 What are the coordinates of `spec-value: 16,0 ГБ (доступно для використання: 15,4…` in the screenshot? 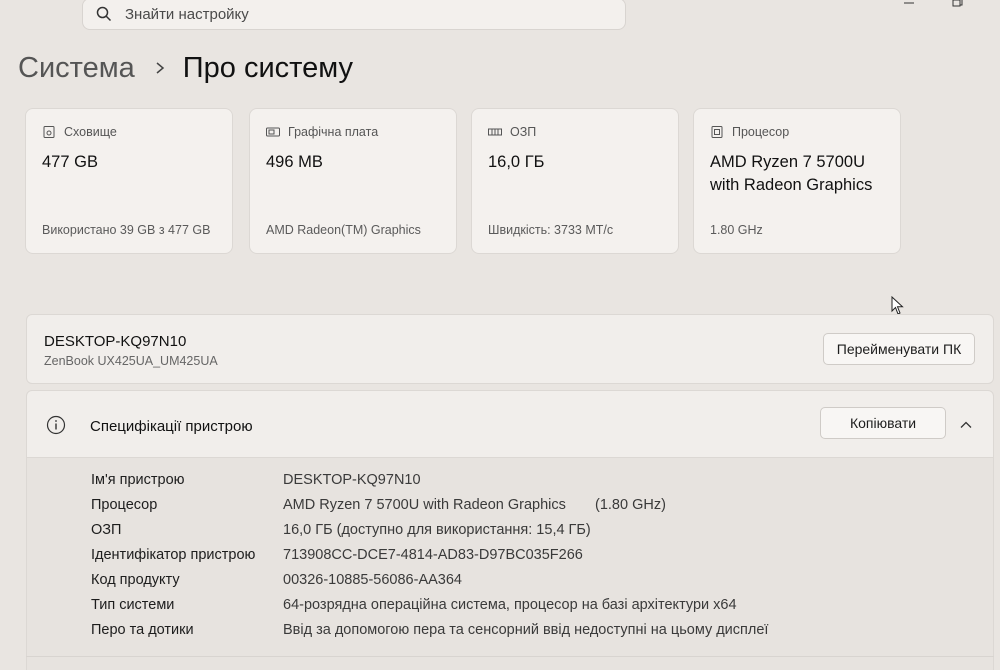 It's located at (437, 530).